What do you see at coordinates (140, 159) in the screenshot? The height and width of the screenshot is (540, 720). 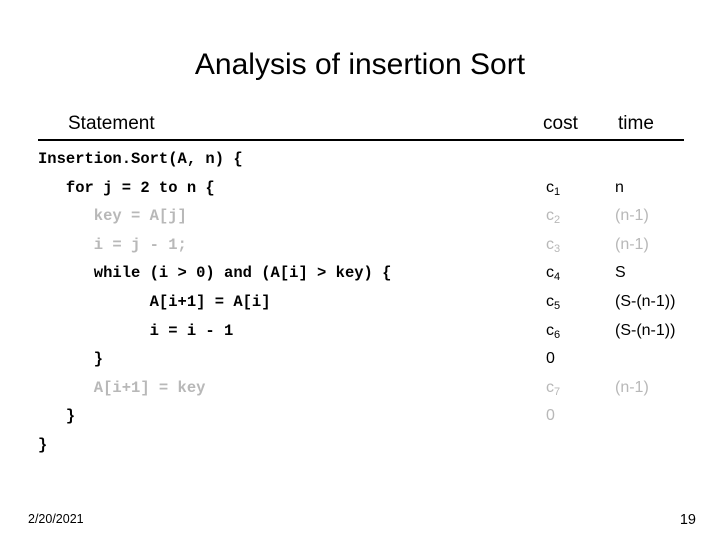 I see `code-line: Insertion.Sort(A, n) {` at bounding box center [140, 159].